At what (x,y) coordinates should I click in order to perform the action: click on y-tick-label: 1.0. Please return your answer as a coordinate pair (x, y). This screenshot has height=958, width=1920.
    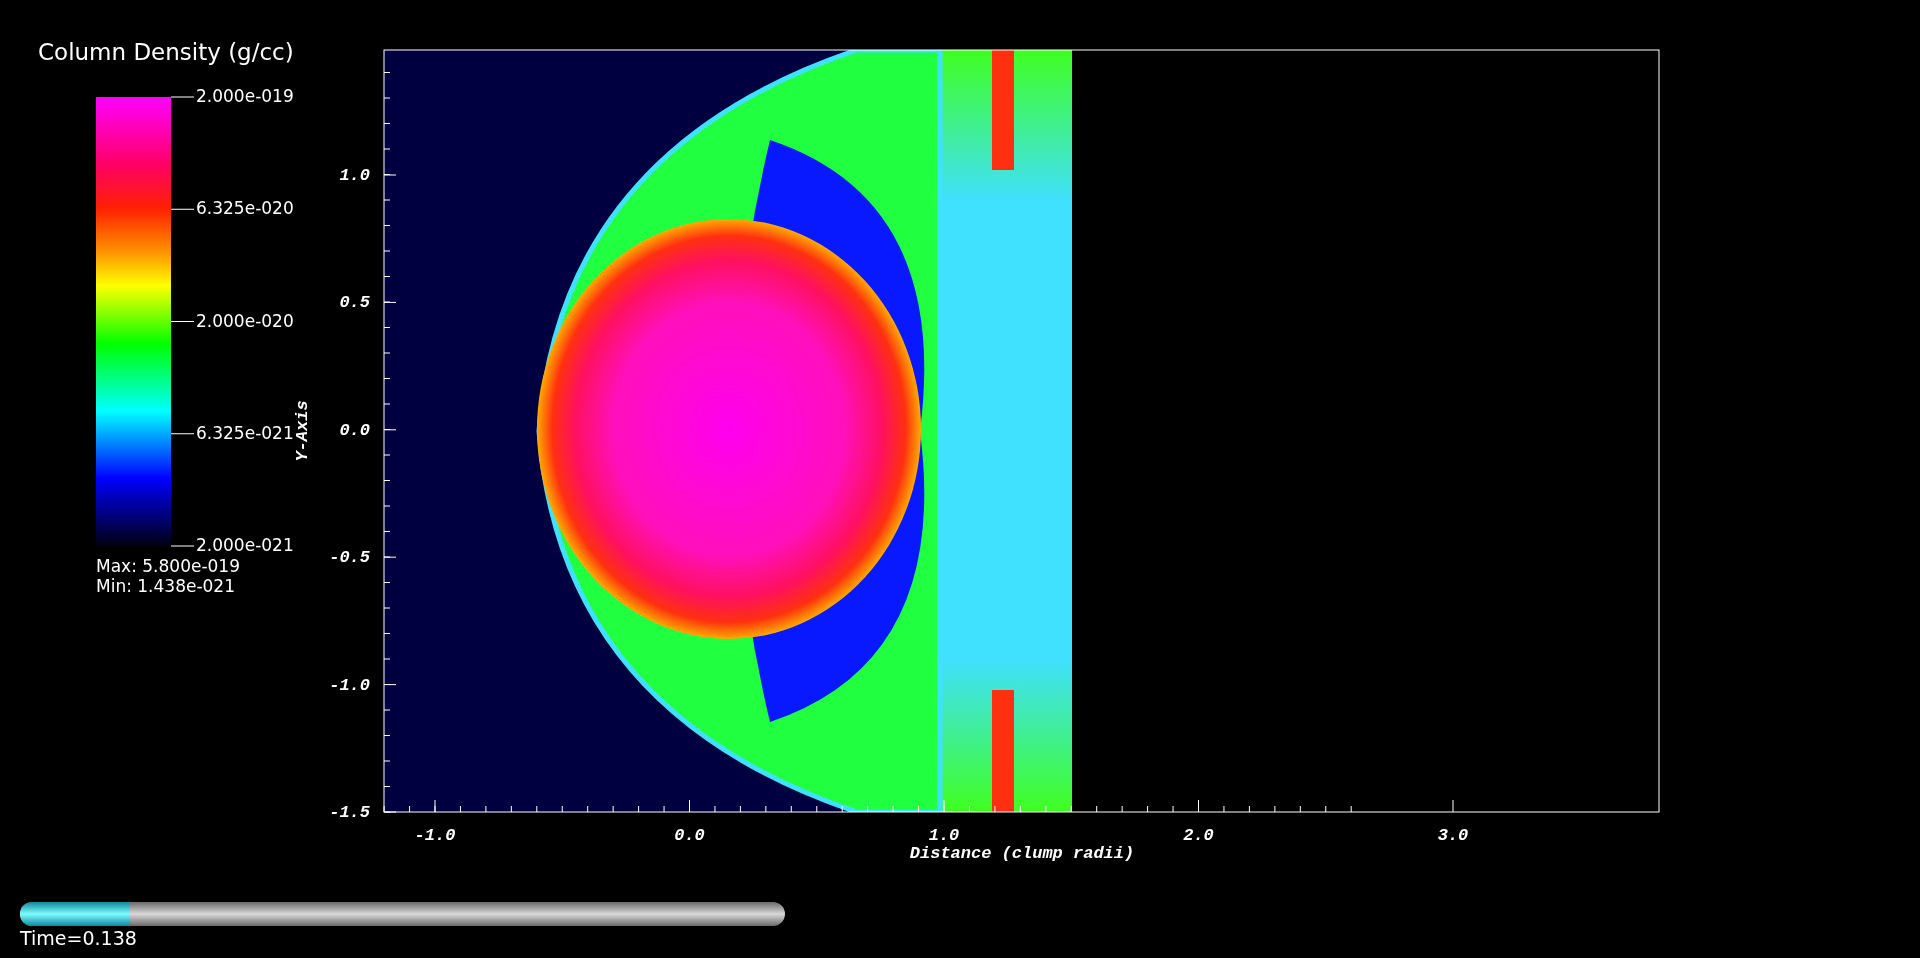
    Looking at the image, I should click on (354, 175).